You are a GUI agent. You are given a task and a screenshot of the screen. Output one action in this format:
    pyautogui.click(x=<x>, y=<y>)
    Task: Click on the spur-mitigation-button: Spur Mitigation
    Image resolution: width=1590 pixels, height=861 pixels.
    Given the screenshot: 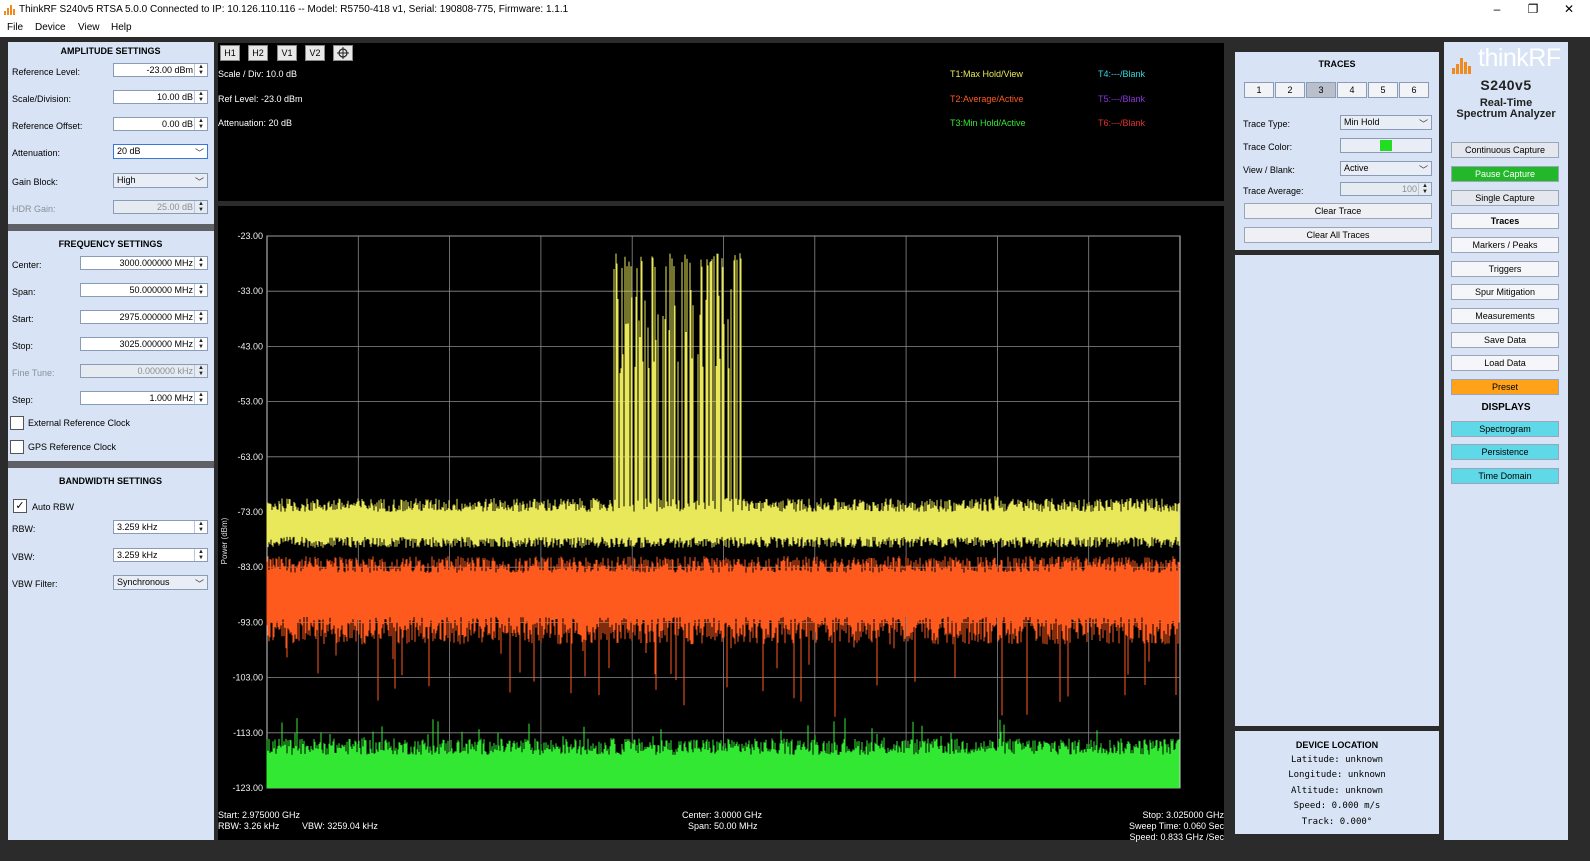 What is the action you would take?
    pyautogui.click(x=1505, y=292)
    